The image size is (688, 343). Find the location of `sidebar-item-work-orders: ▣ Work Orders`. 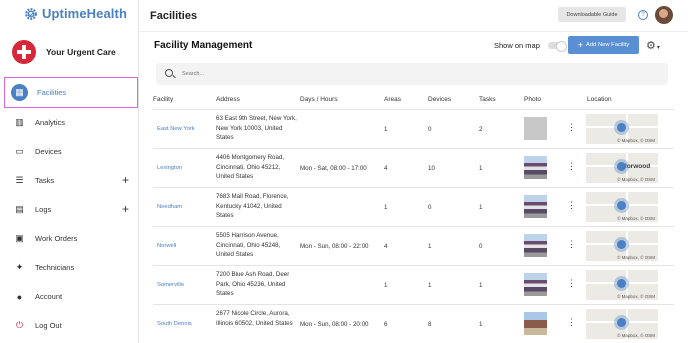

sidebar-item-work-orders: ▣ Work Orders is located at coordinates (69, 238).